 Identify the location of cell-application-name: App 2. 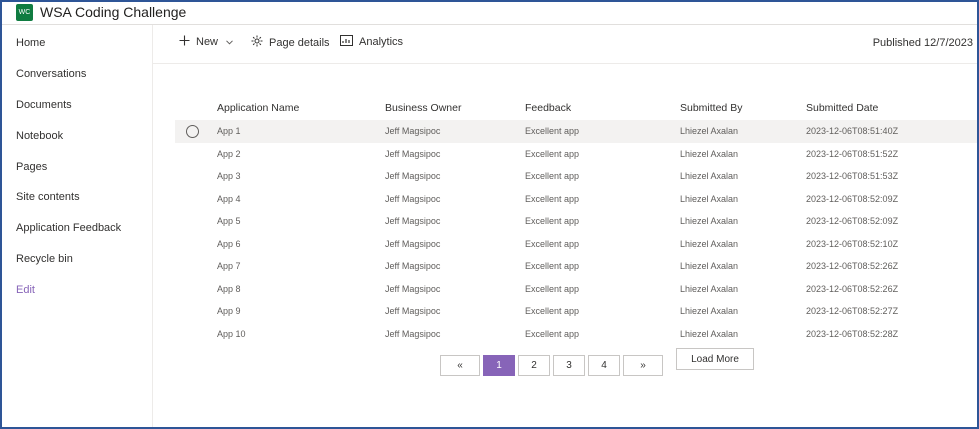
(229, 153).